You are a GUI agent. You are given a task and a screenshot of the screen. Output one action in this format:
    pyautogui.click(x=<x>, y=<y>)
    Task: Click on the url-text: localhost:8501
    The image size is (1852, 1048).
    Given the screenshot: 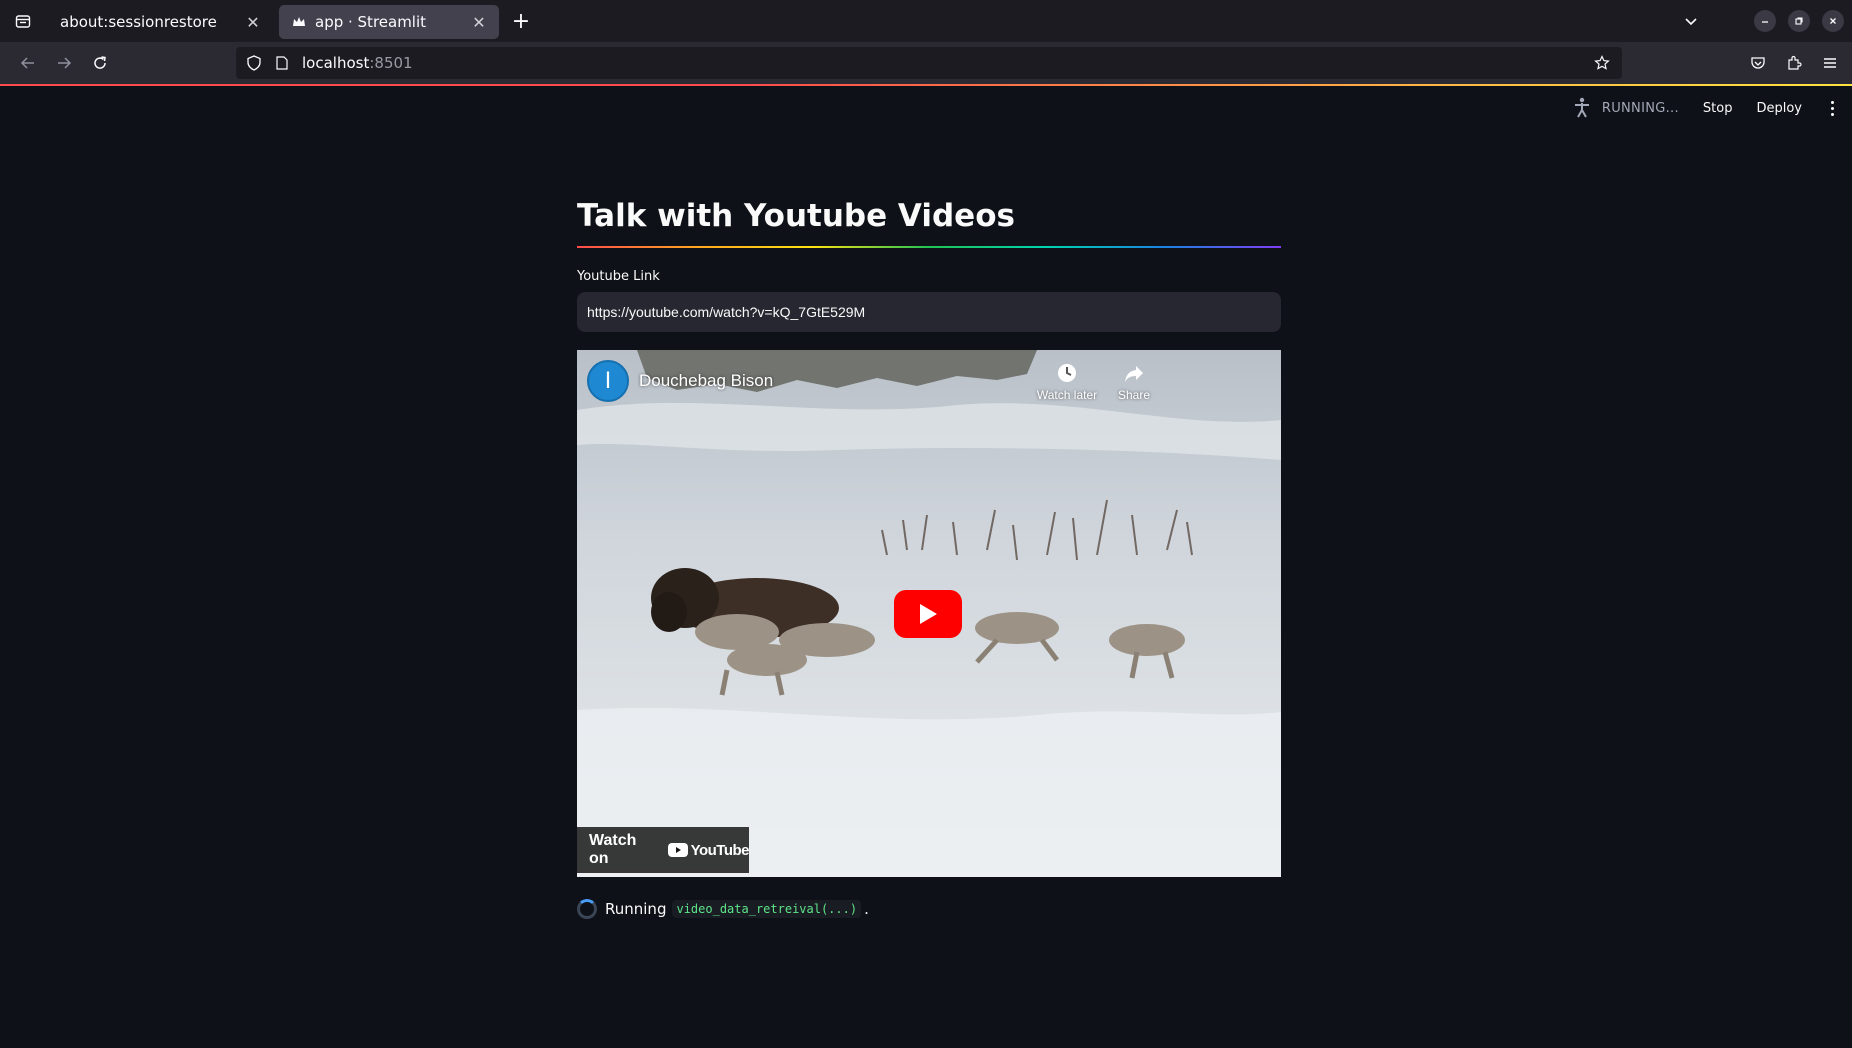 What is the action you would take?
    pyautogui.click(x=357, y=63)
    